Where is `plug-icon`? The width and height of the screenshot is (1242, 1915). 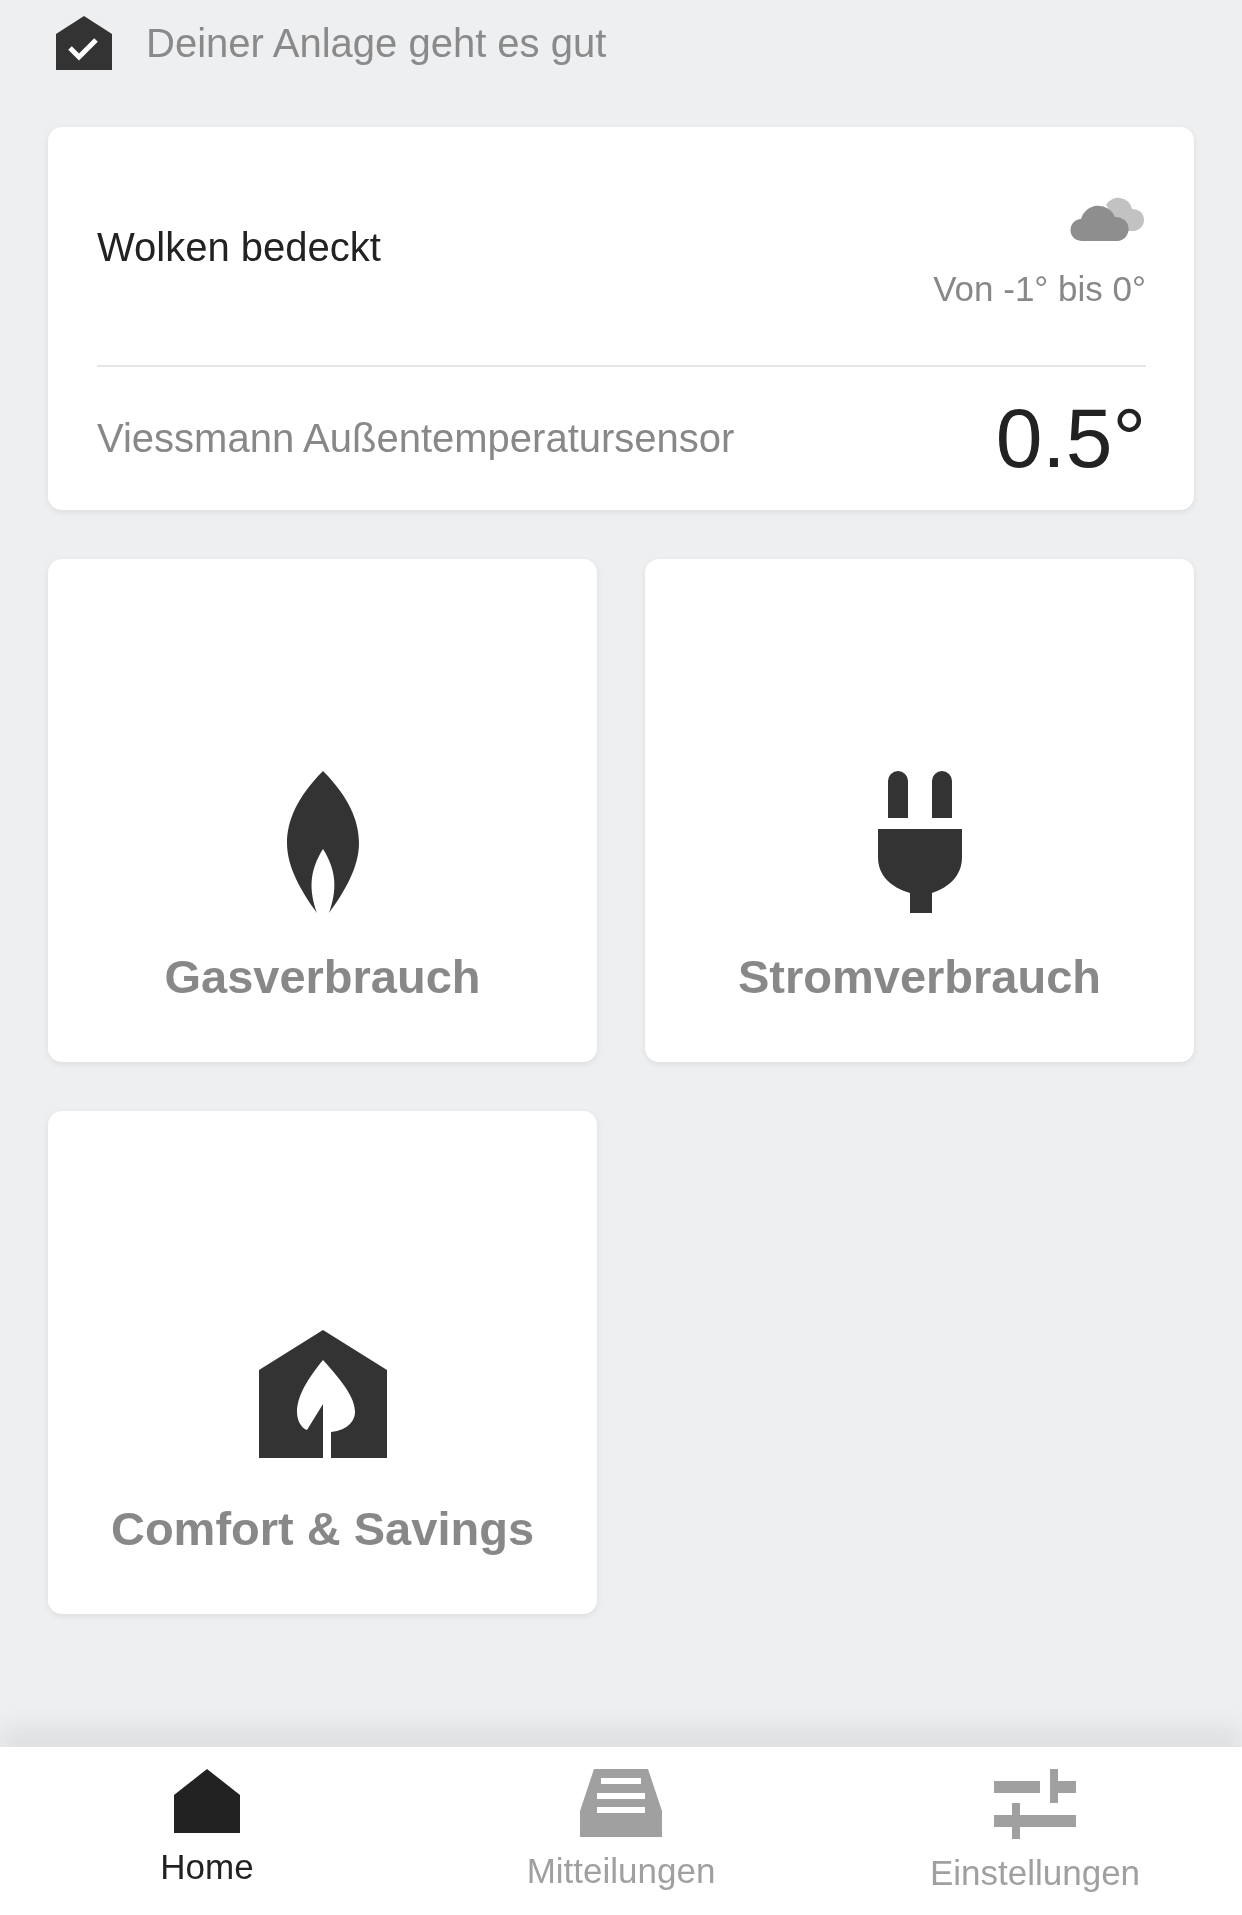
plug-icon is located at coordinates (919, 841).